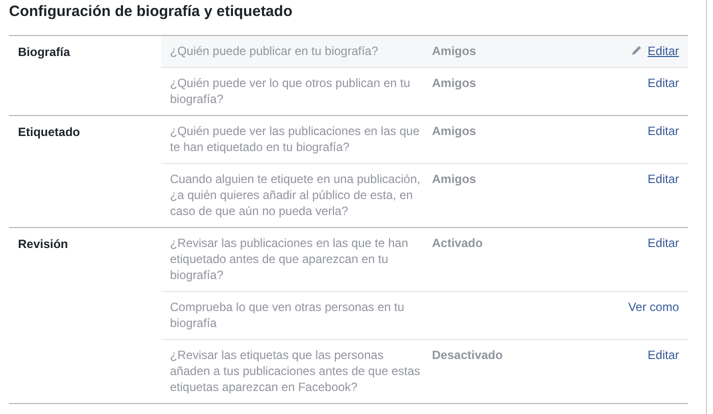  Describe the element at coordinates (653, 307) in the screenshot. I see `edit-link: Ver como` at that location.